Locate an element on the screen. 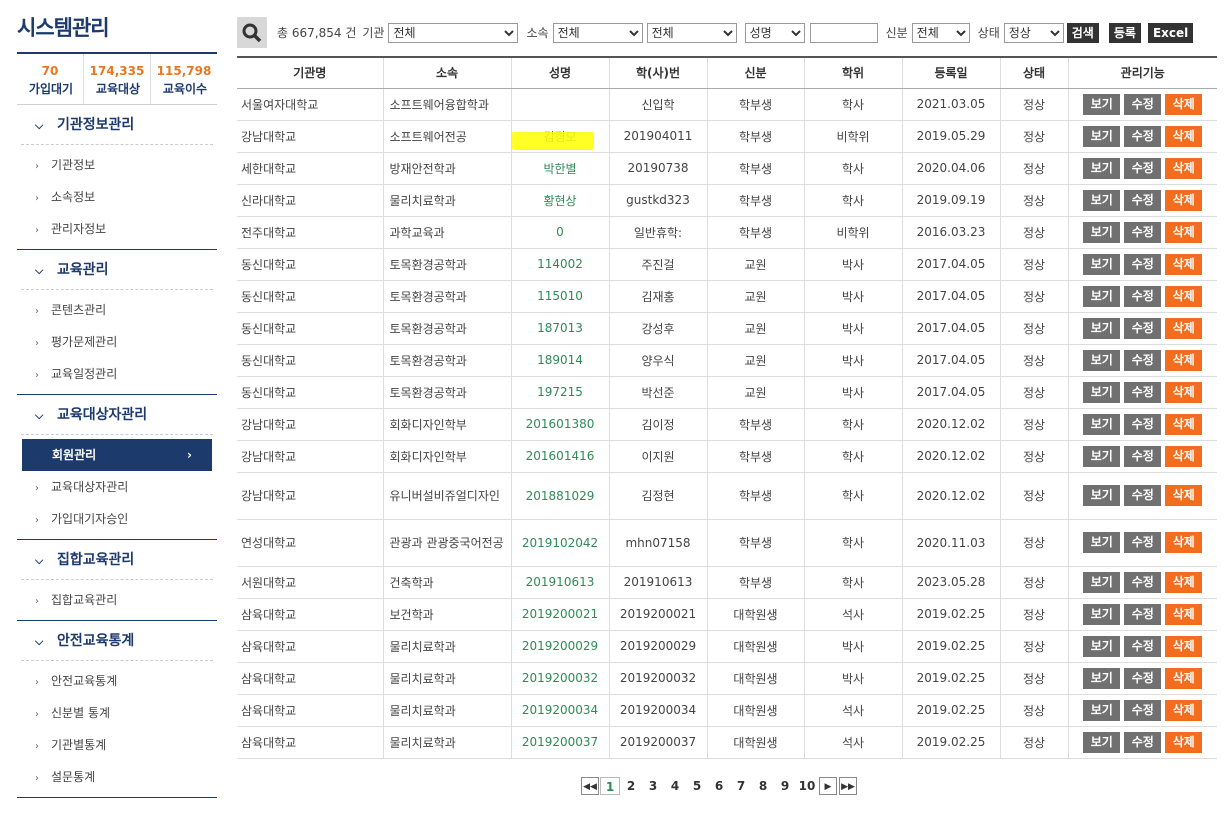 The height and width of the screenshot is (816, 1229). state-select: 정상 is located at coordinates (1033, 32).